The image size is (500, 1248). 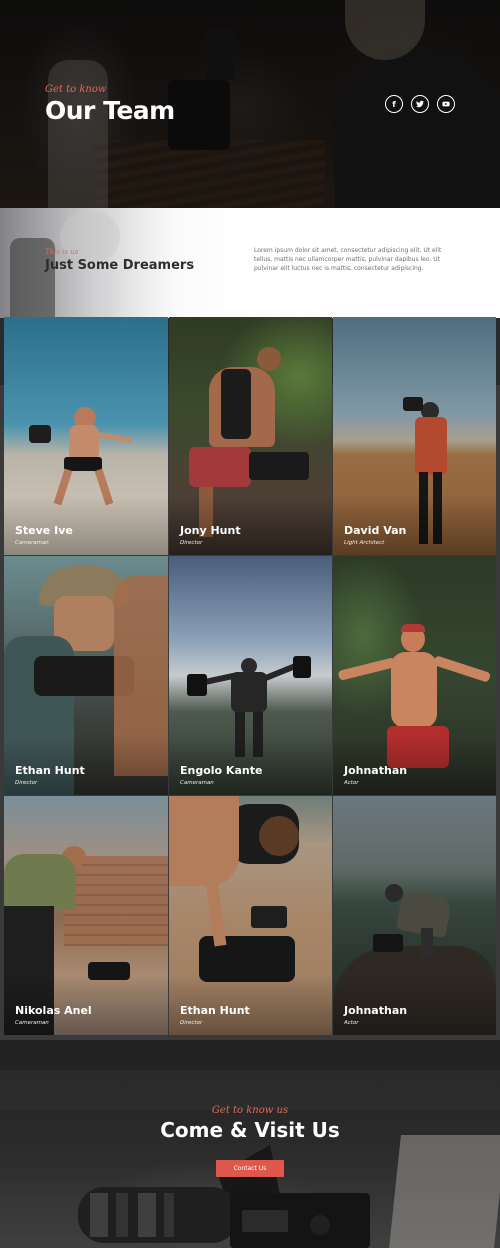 I want to click on youtube-link, so click(x=446, y=104).